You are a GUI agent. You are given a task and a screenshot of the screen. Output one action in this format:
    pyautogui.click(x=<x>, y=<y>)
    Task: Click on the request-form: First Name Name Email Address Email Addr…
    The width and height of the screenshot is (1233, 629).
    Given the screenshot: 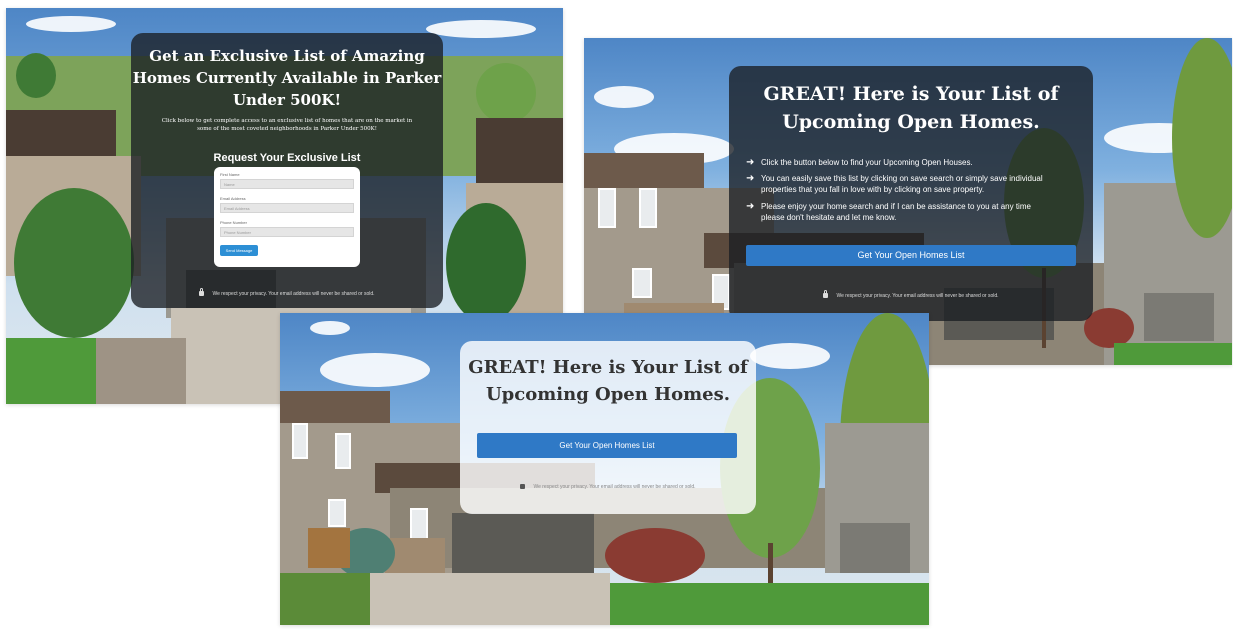 What is the action you would take?
    pyautogui.click(x=287, y=217)
    